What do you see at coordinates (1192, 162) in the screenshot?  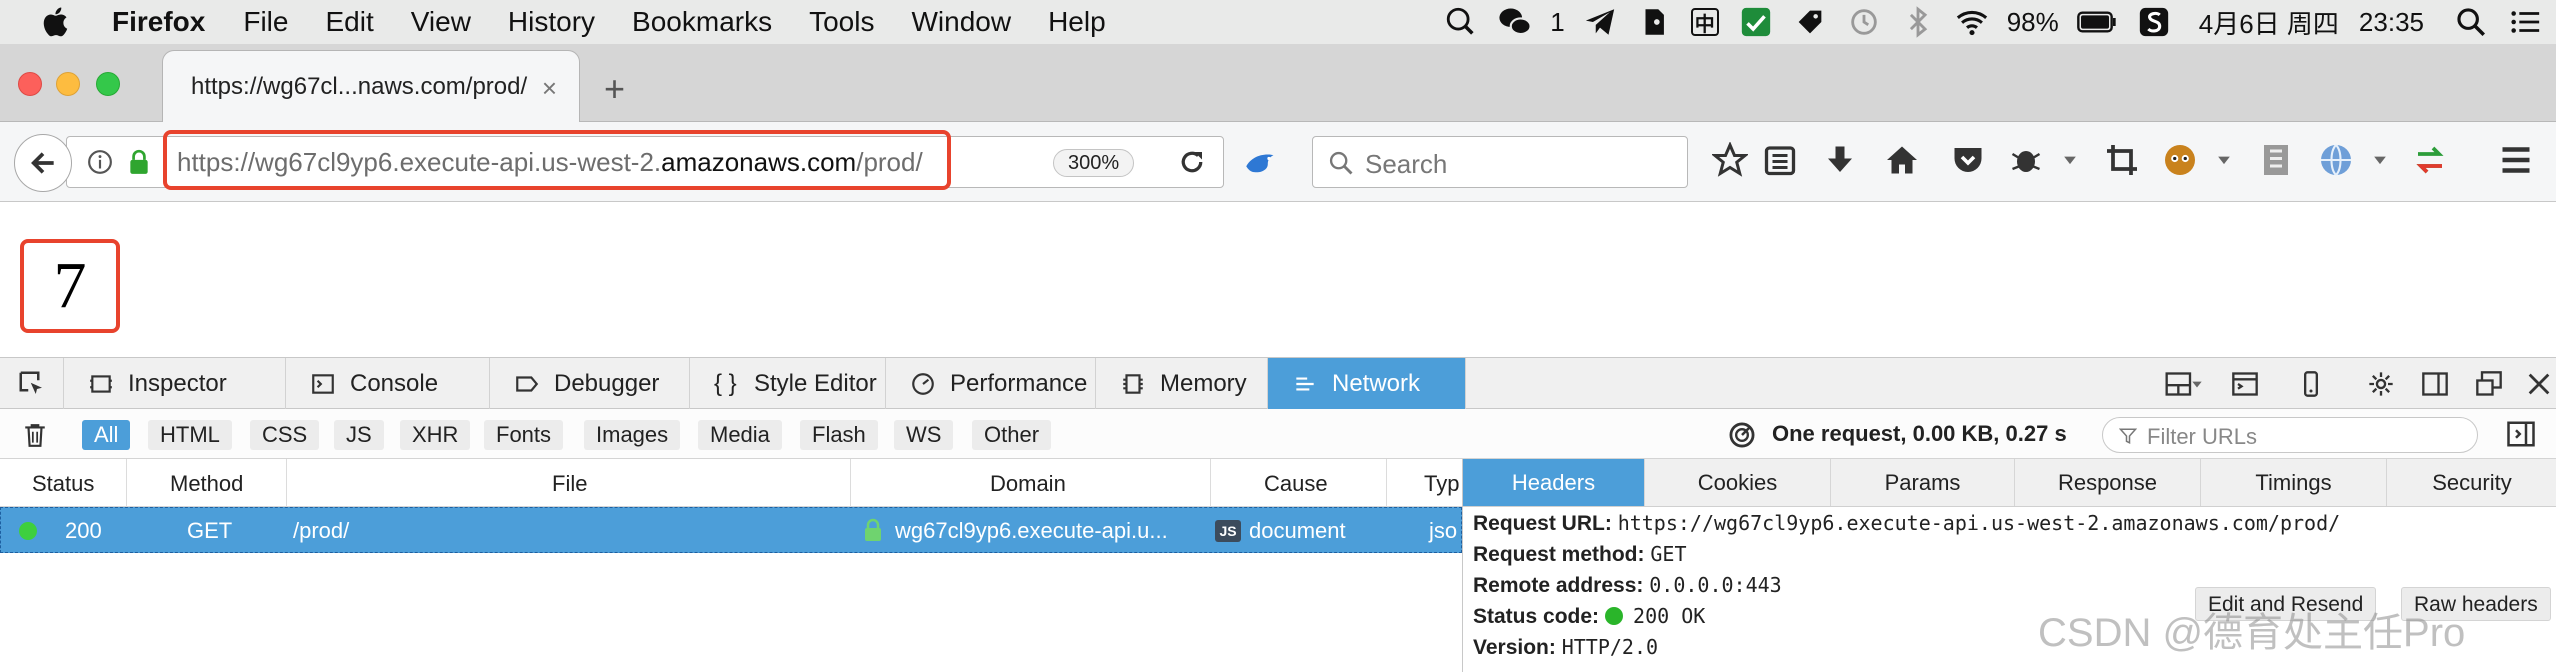 I see `reload-icon` at bounding box center [1192, 162].